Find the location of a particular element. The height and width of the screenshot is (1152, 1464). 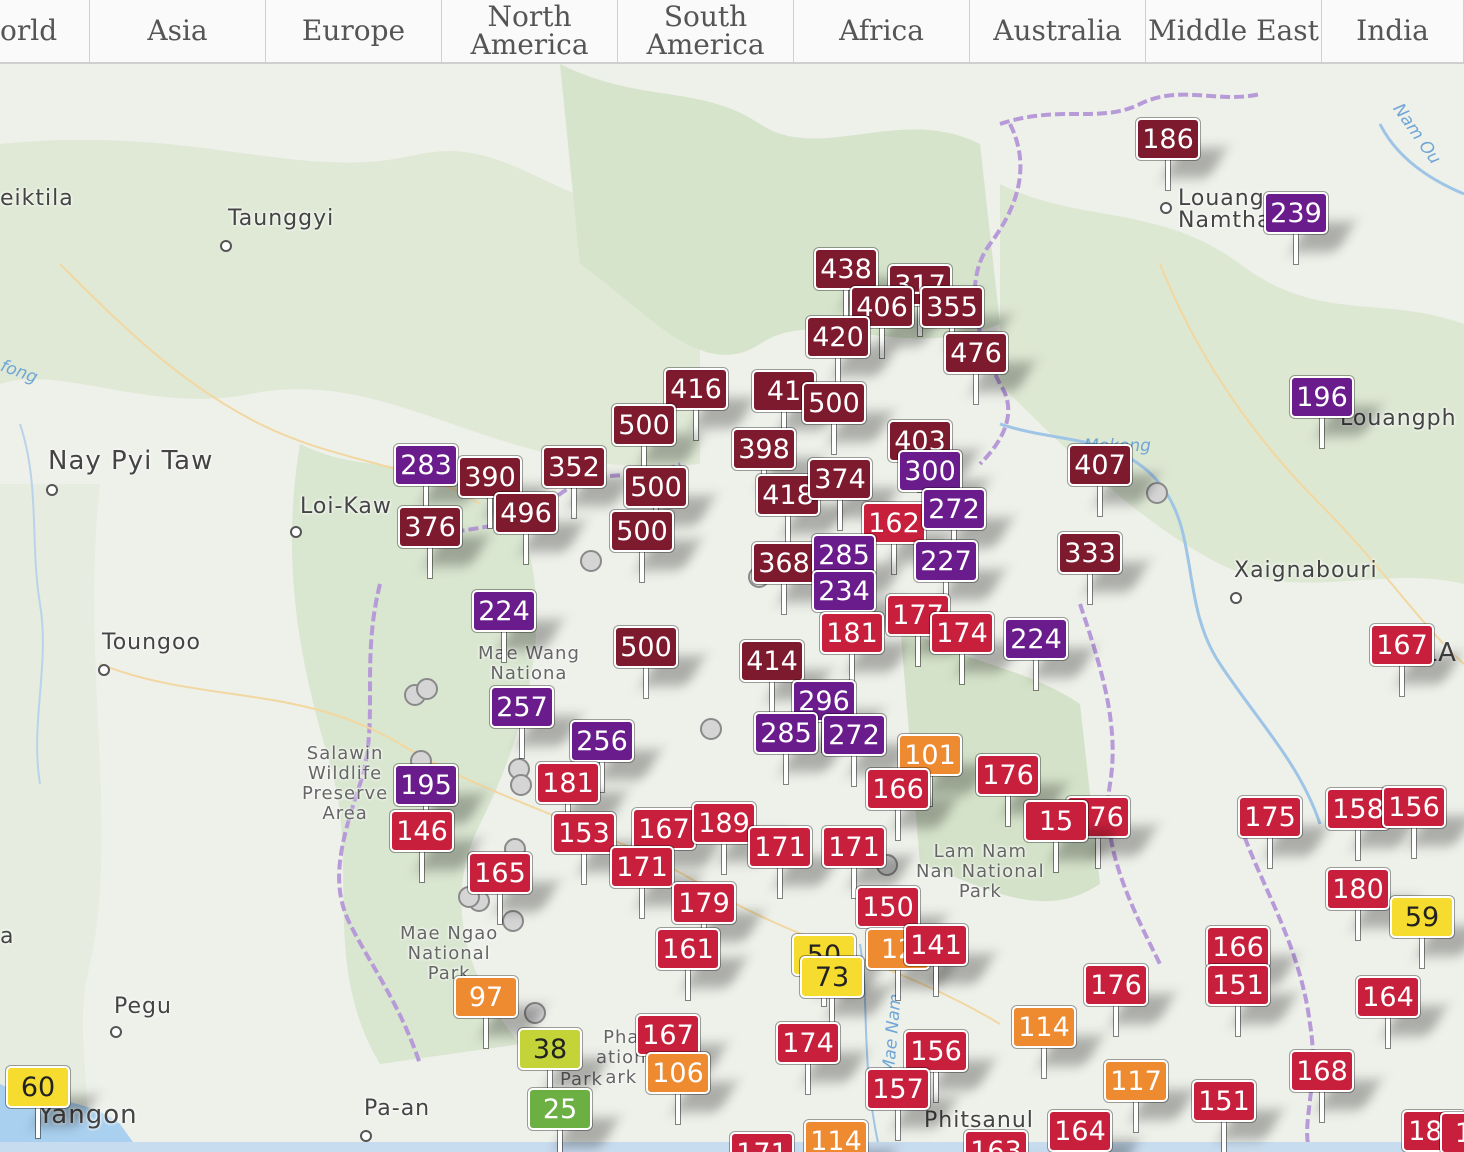

aqi-station-marker: 374 is located at coordinates (853, 494).